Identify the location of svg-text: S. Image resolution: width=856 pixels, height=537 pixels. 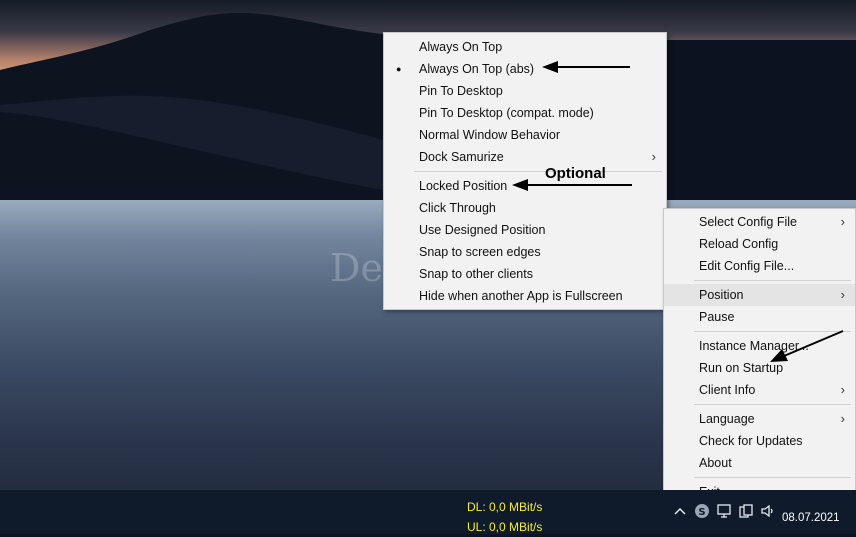
(701, 512).